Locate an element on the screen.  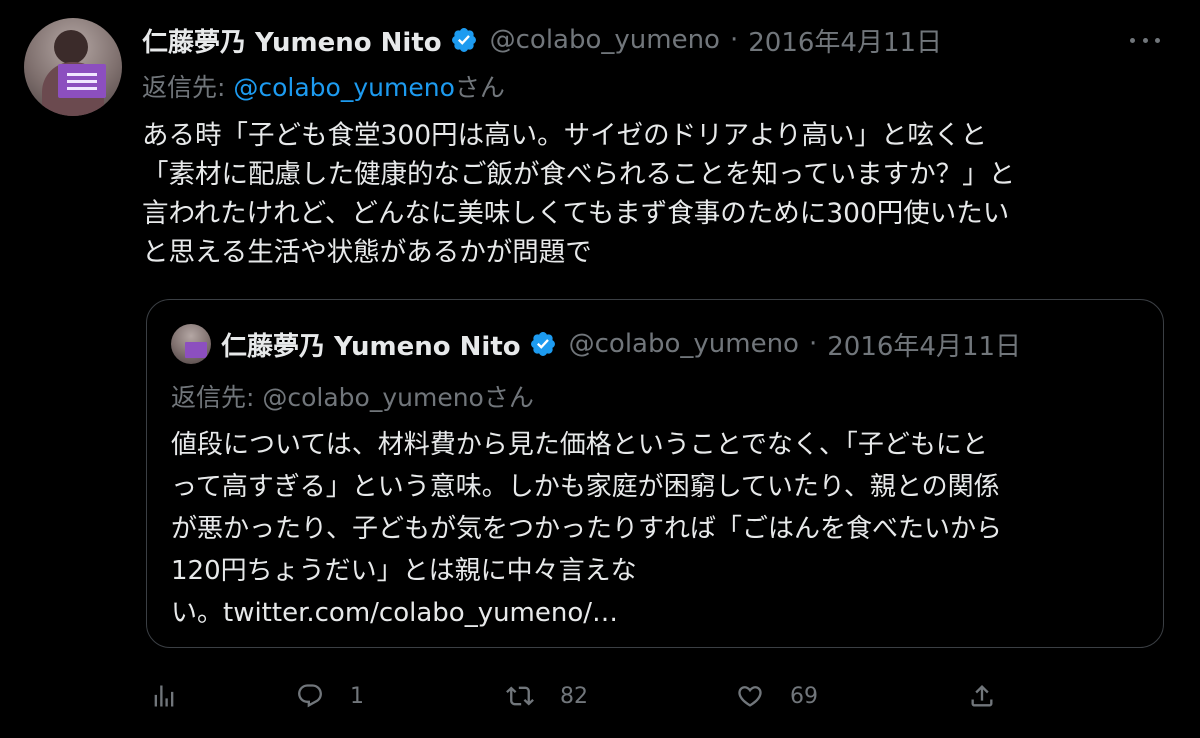
quoted-author-avatar is located at coordinates (191, 344).